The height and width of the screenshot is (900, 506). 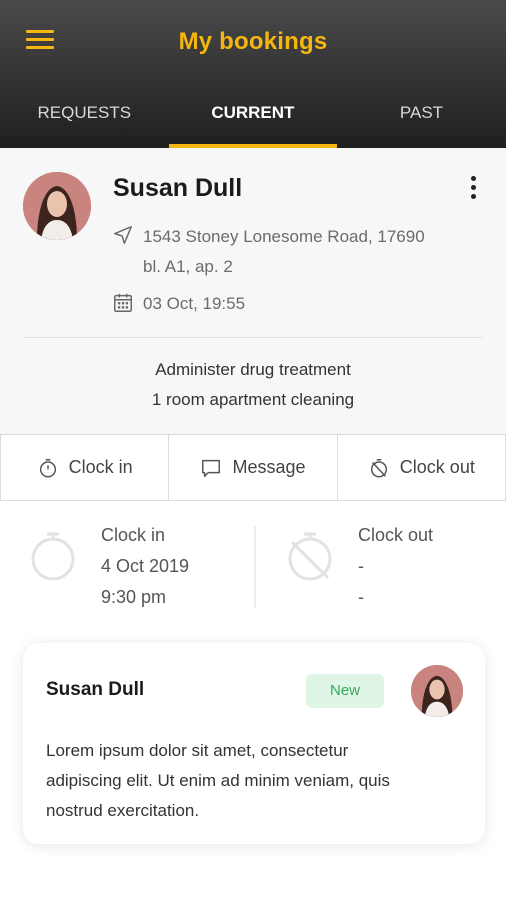 What do you see at coordinates (253, 369) in the screenshot?
I see `service-item: Administer drug treatment` at bounding box center [253, 369].